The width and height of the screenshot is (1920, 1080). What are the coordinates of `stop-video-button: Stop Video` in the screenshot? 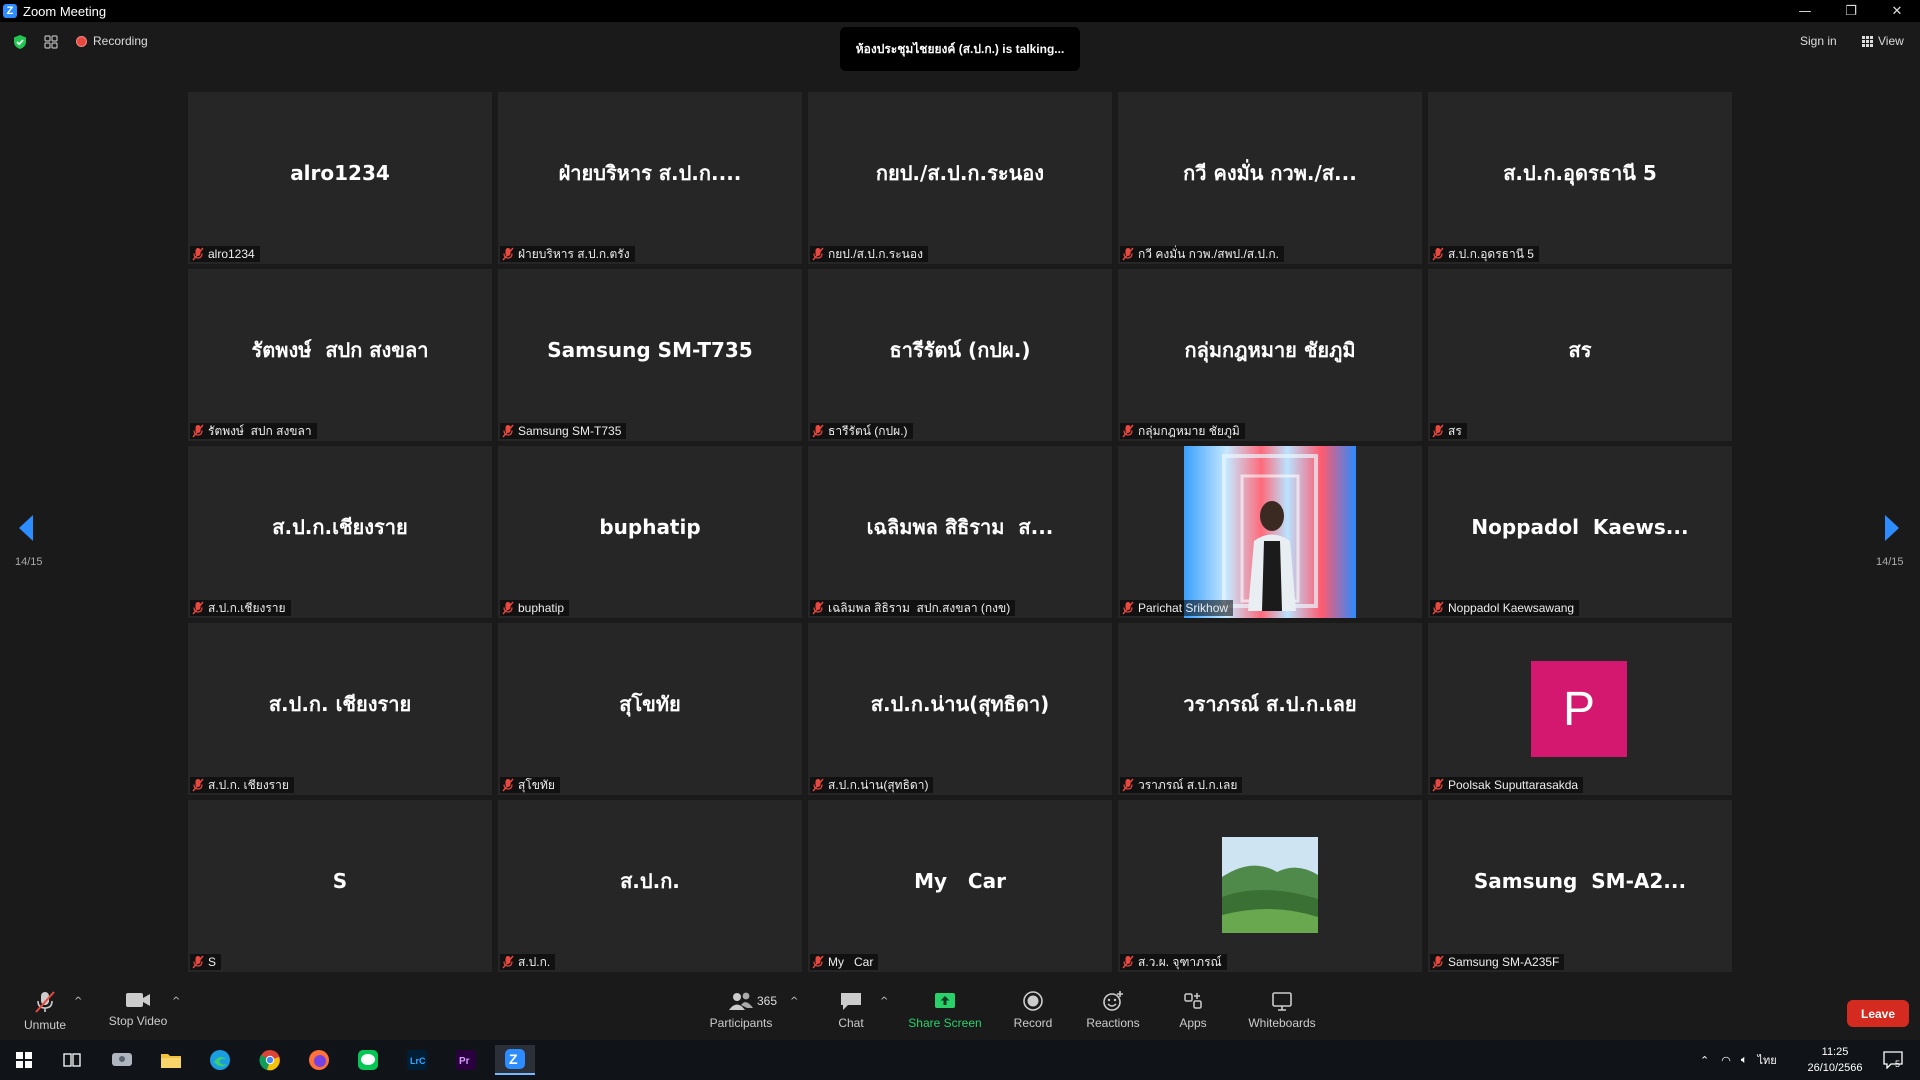 It's located at (138, 1010).